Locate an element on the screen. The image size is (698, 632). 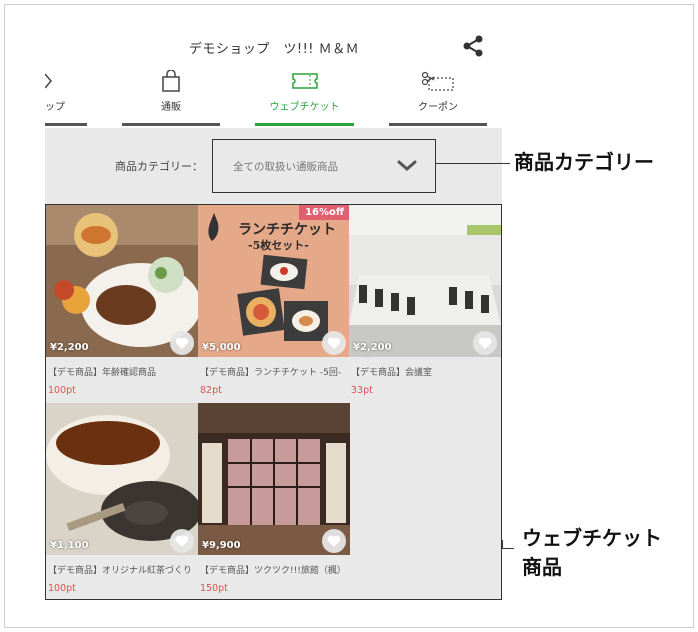
category-select: 全ての取扱い通販商品 is located at coordinates (324, 166).